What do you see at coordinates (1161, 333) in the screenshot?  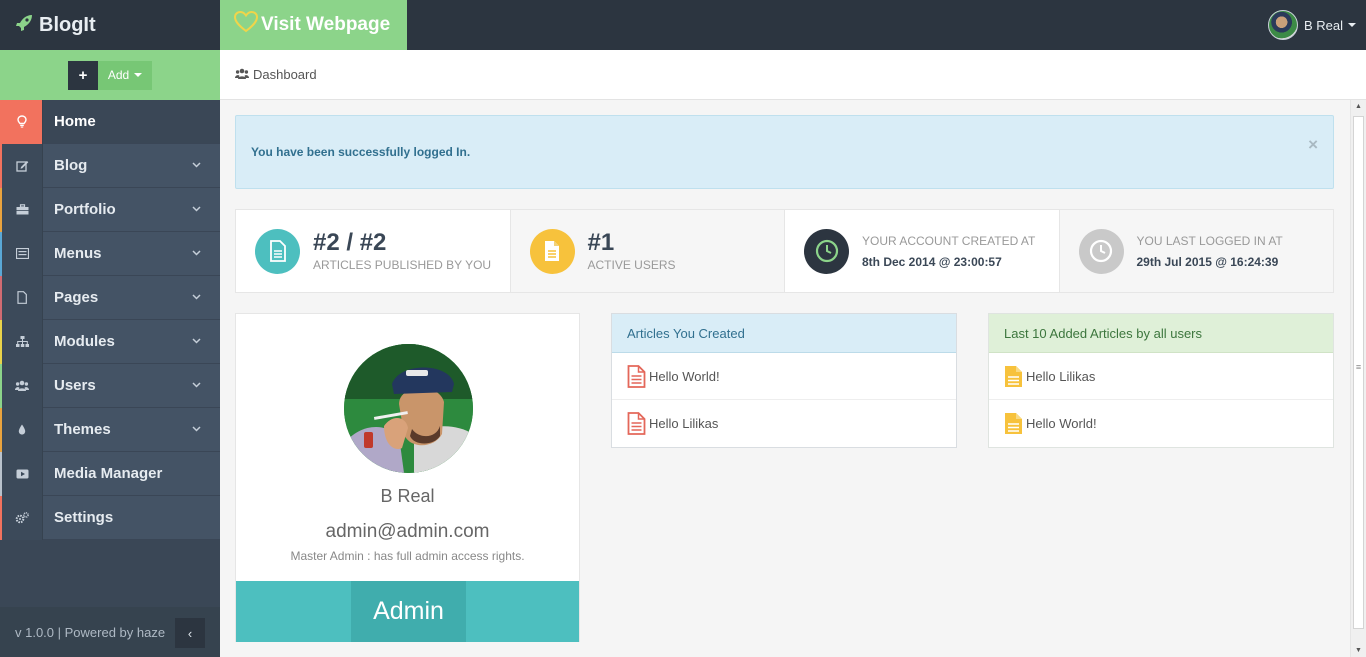 I see `panel-title: Last 10 Added Articles by all users` at bounding box center [1161, 333].